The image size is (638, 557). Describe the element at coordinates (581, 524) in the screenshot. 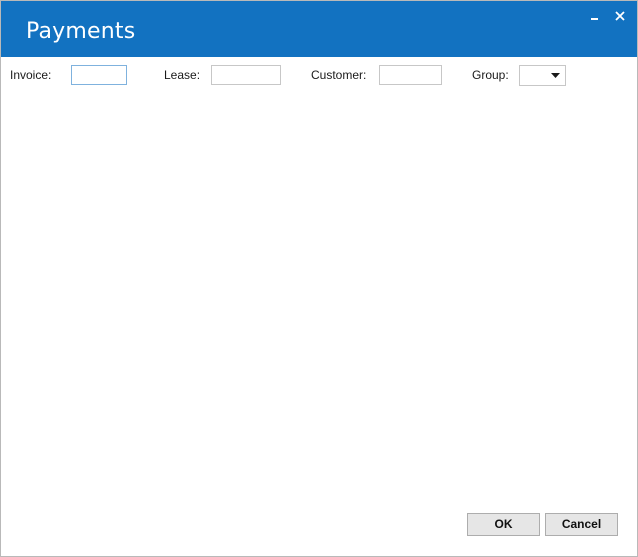

I see `cancel-button: Cancel` at that location.